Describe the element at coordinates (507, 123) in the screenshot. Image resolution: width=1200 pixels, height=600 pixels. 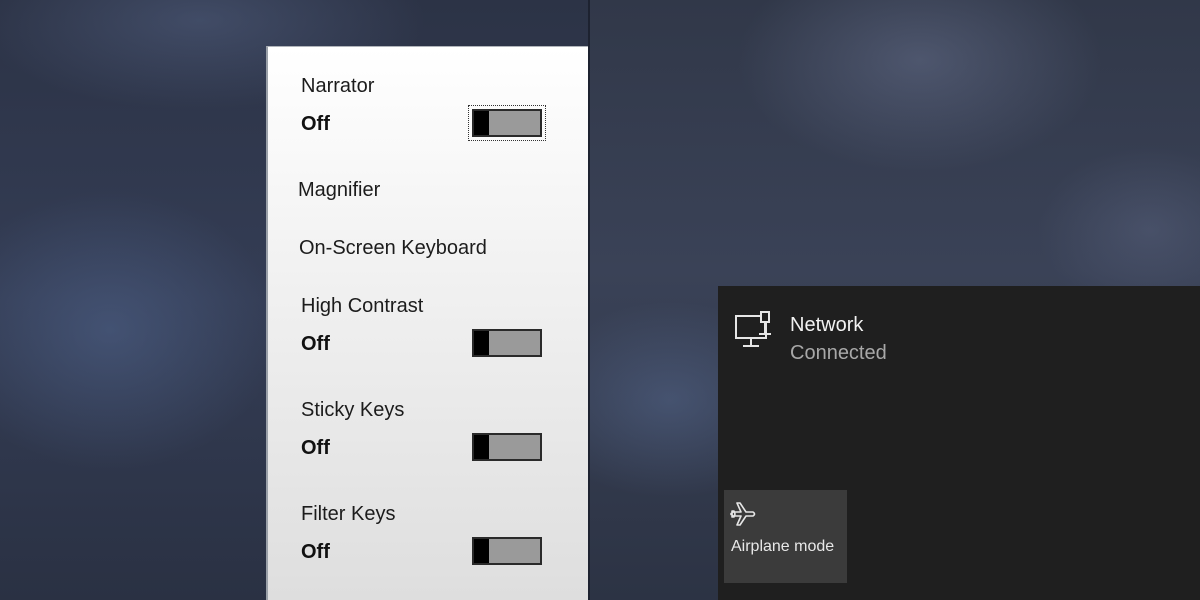
I see `narrator-toggle` at that location.